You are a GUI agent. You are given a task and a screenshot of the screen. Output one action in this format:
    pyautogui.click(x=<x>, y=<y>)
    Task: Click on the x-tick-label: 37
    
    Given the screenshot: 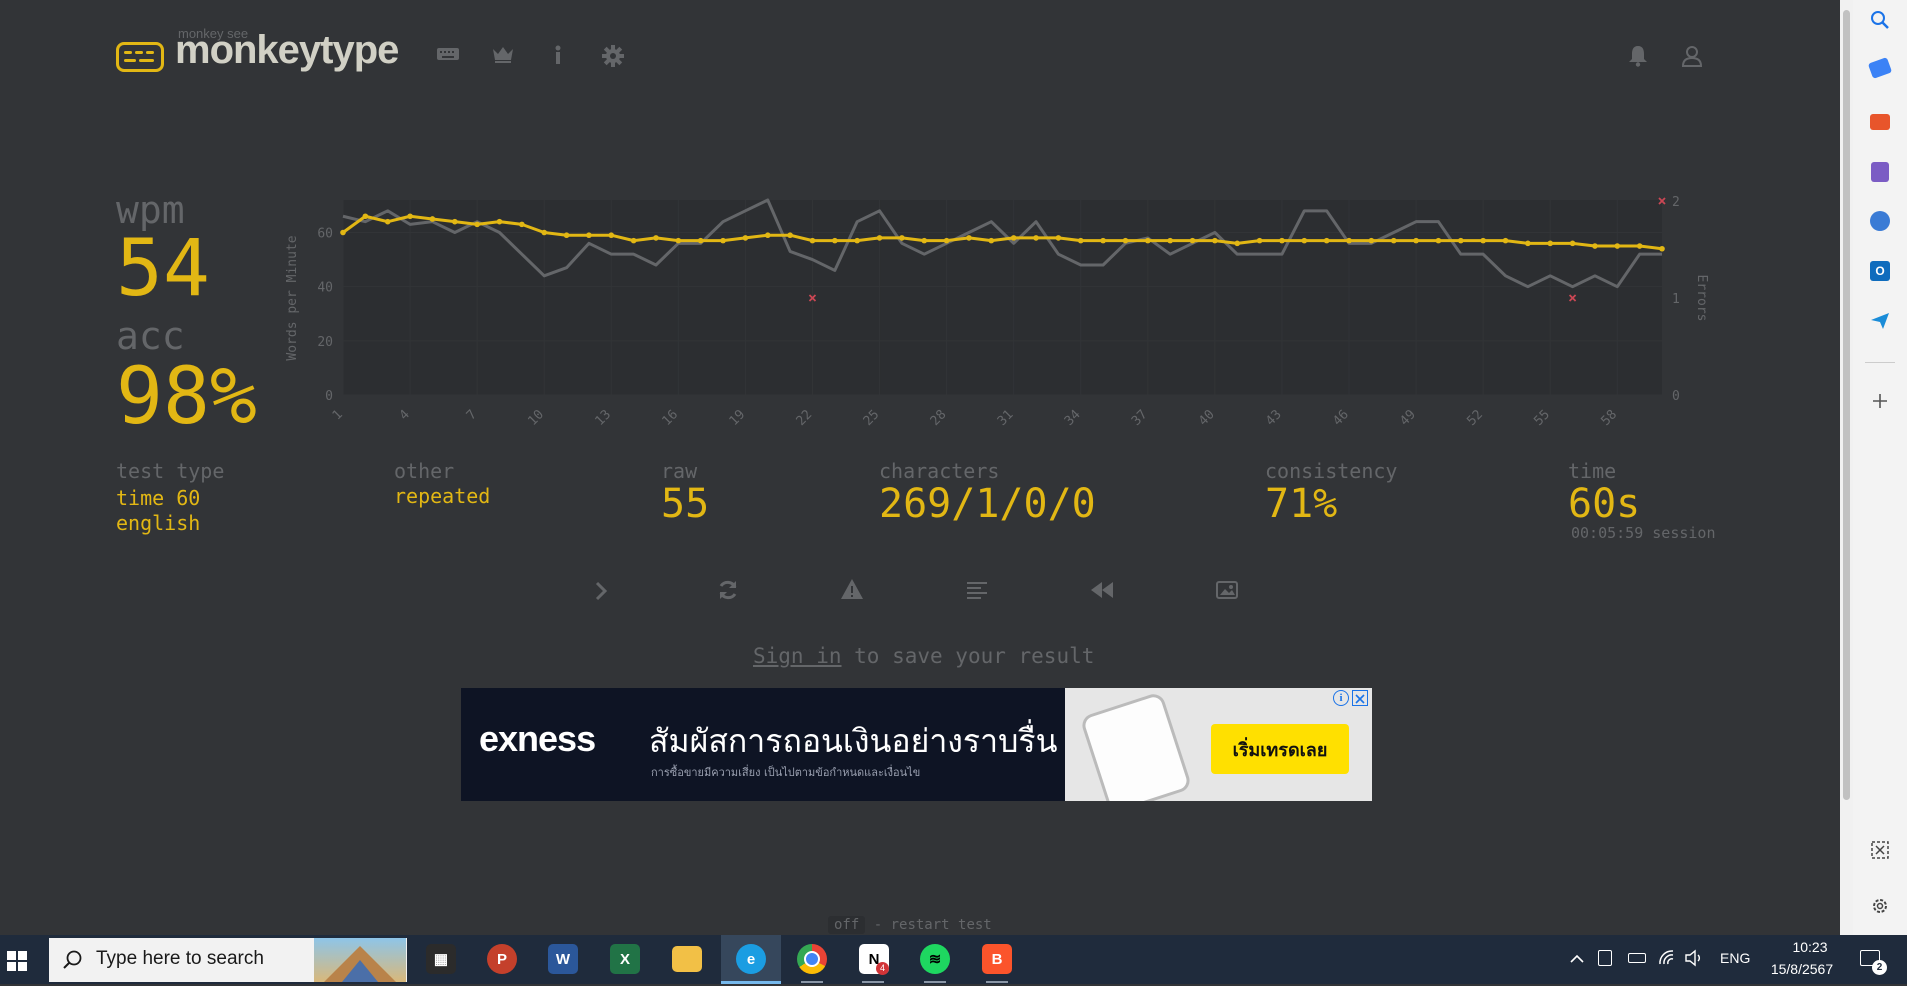 What is the action you would take?
    pyautogui.click(x=1140, y=418)
    